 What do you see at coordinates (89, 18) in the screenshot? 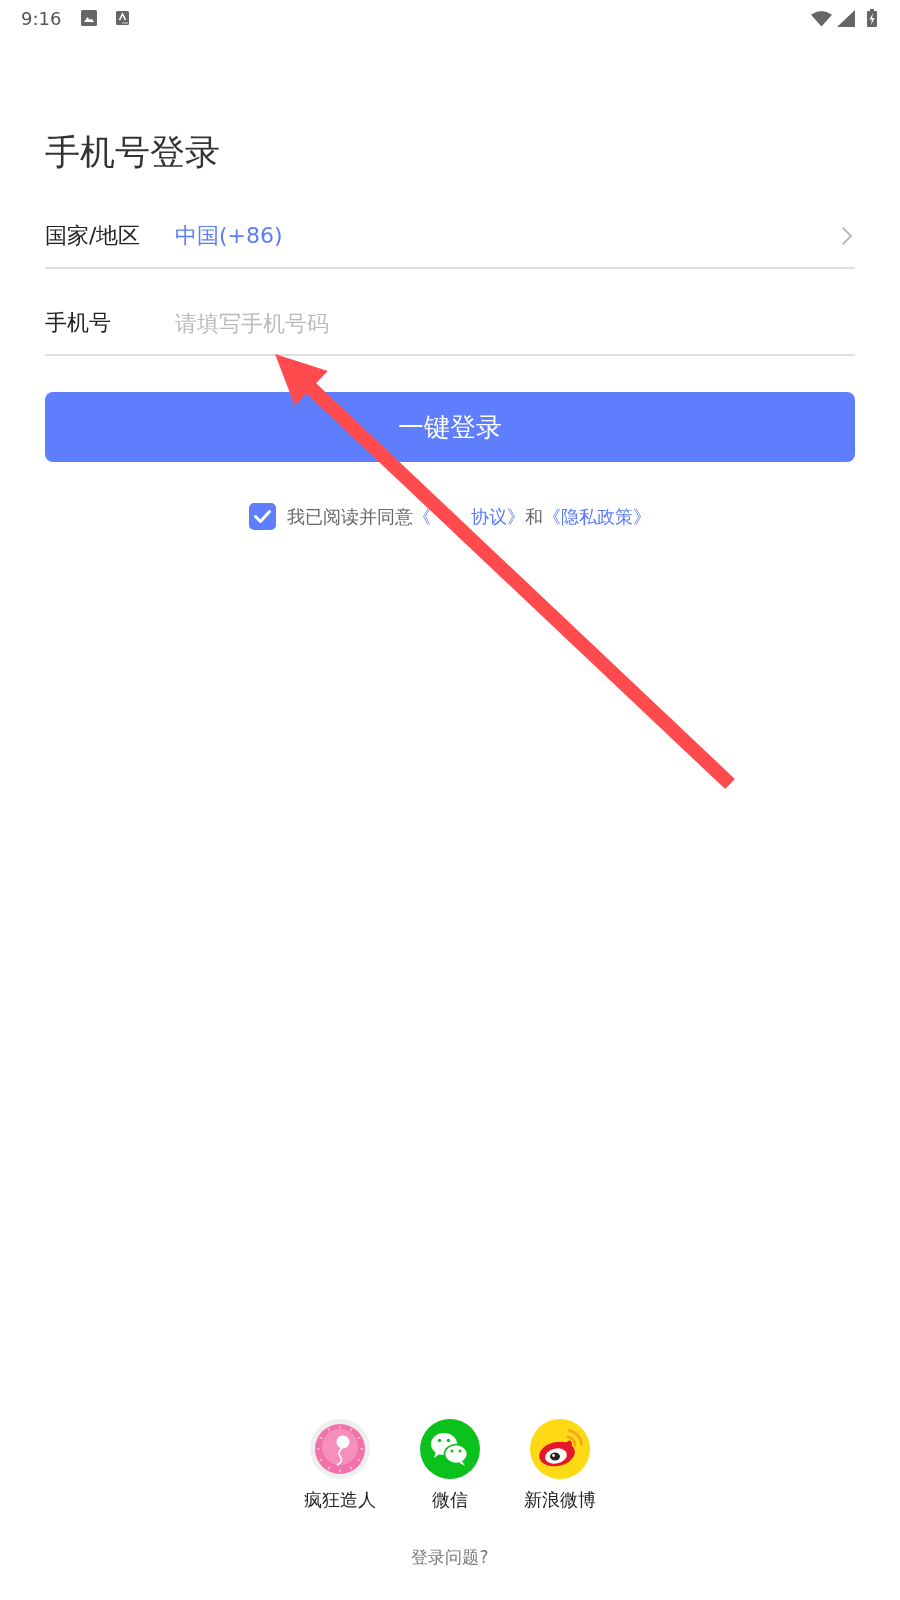
I see `image-icon` at bounding box center [89, 18].